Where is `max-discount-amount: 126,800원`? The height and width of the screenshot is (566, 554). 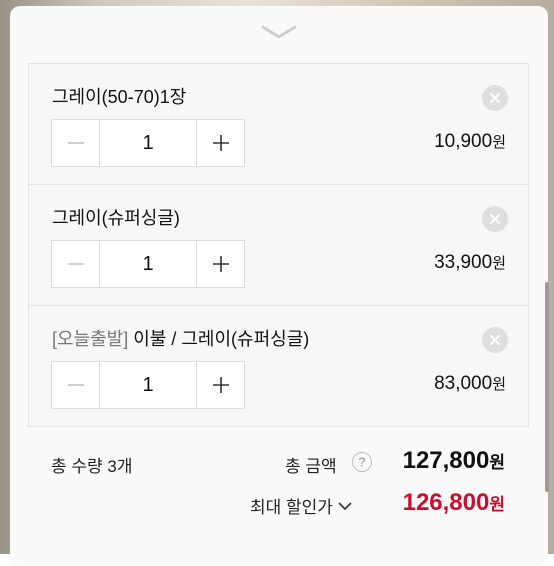 max-discount-amount: 126,800원 is located at coordinates (453, 502).